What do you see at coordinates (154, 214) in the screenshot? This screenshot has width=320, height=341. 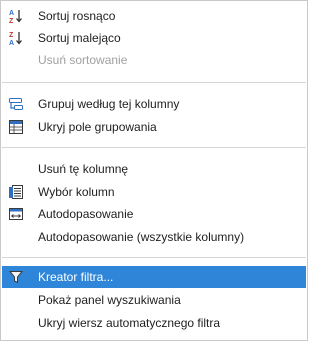 I see `menu-item-autofit: Autodopasowanie` at bounding box center [154, 214].